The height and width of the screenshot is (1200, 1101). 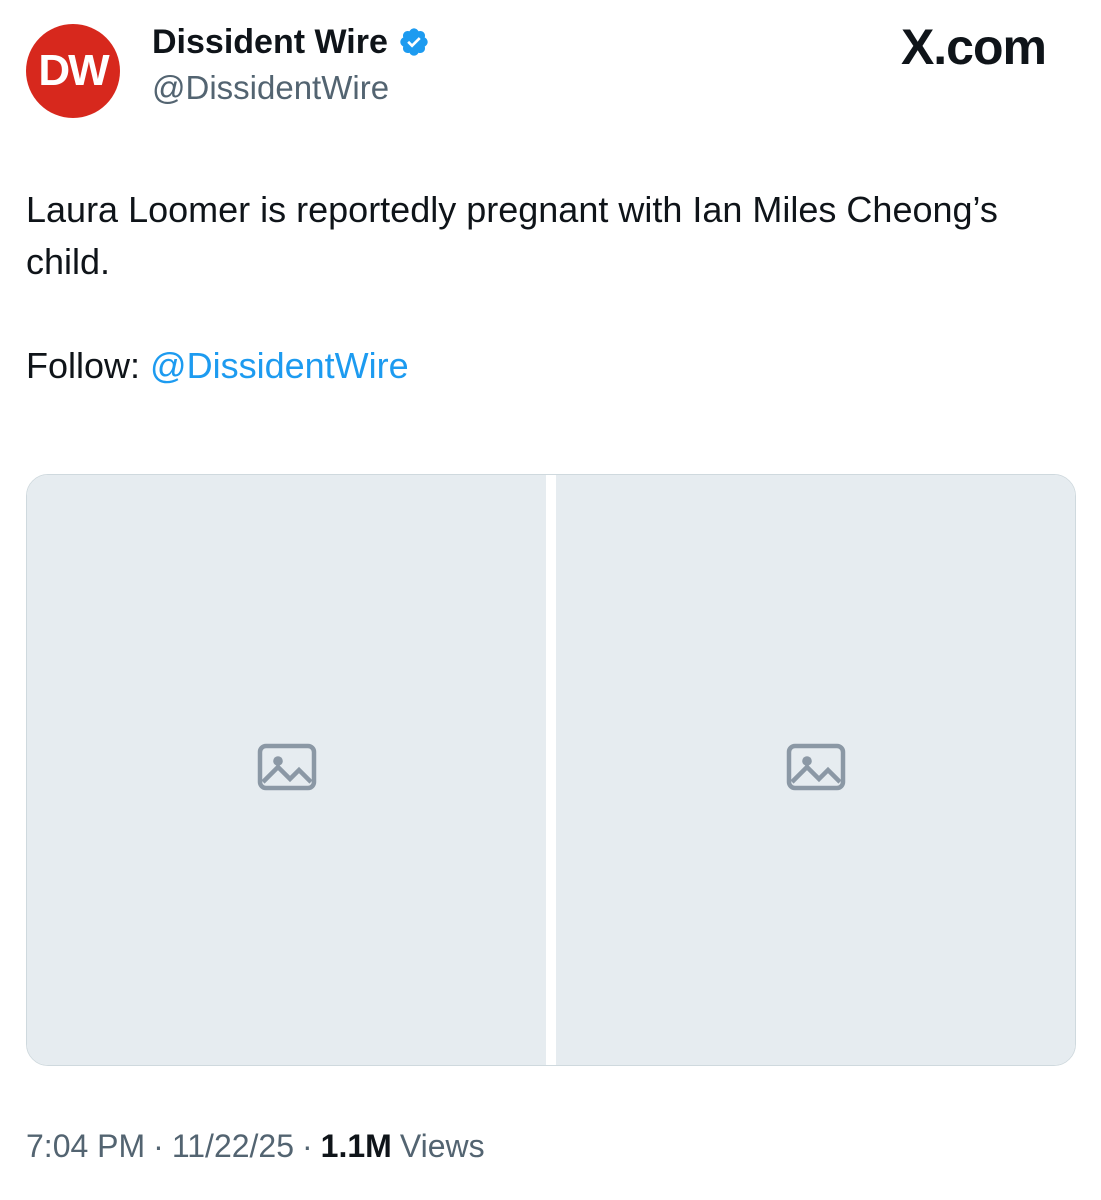 I want to click on views-label: Views, so click(x=442, y=1146).